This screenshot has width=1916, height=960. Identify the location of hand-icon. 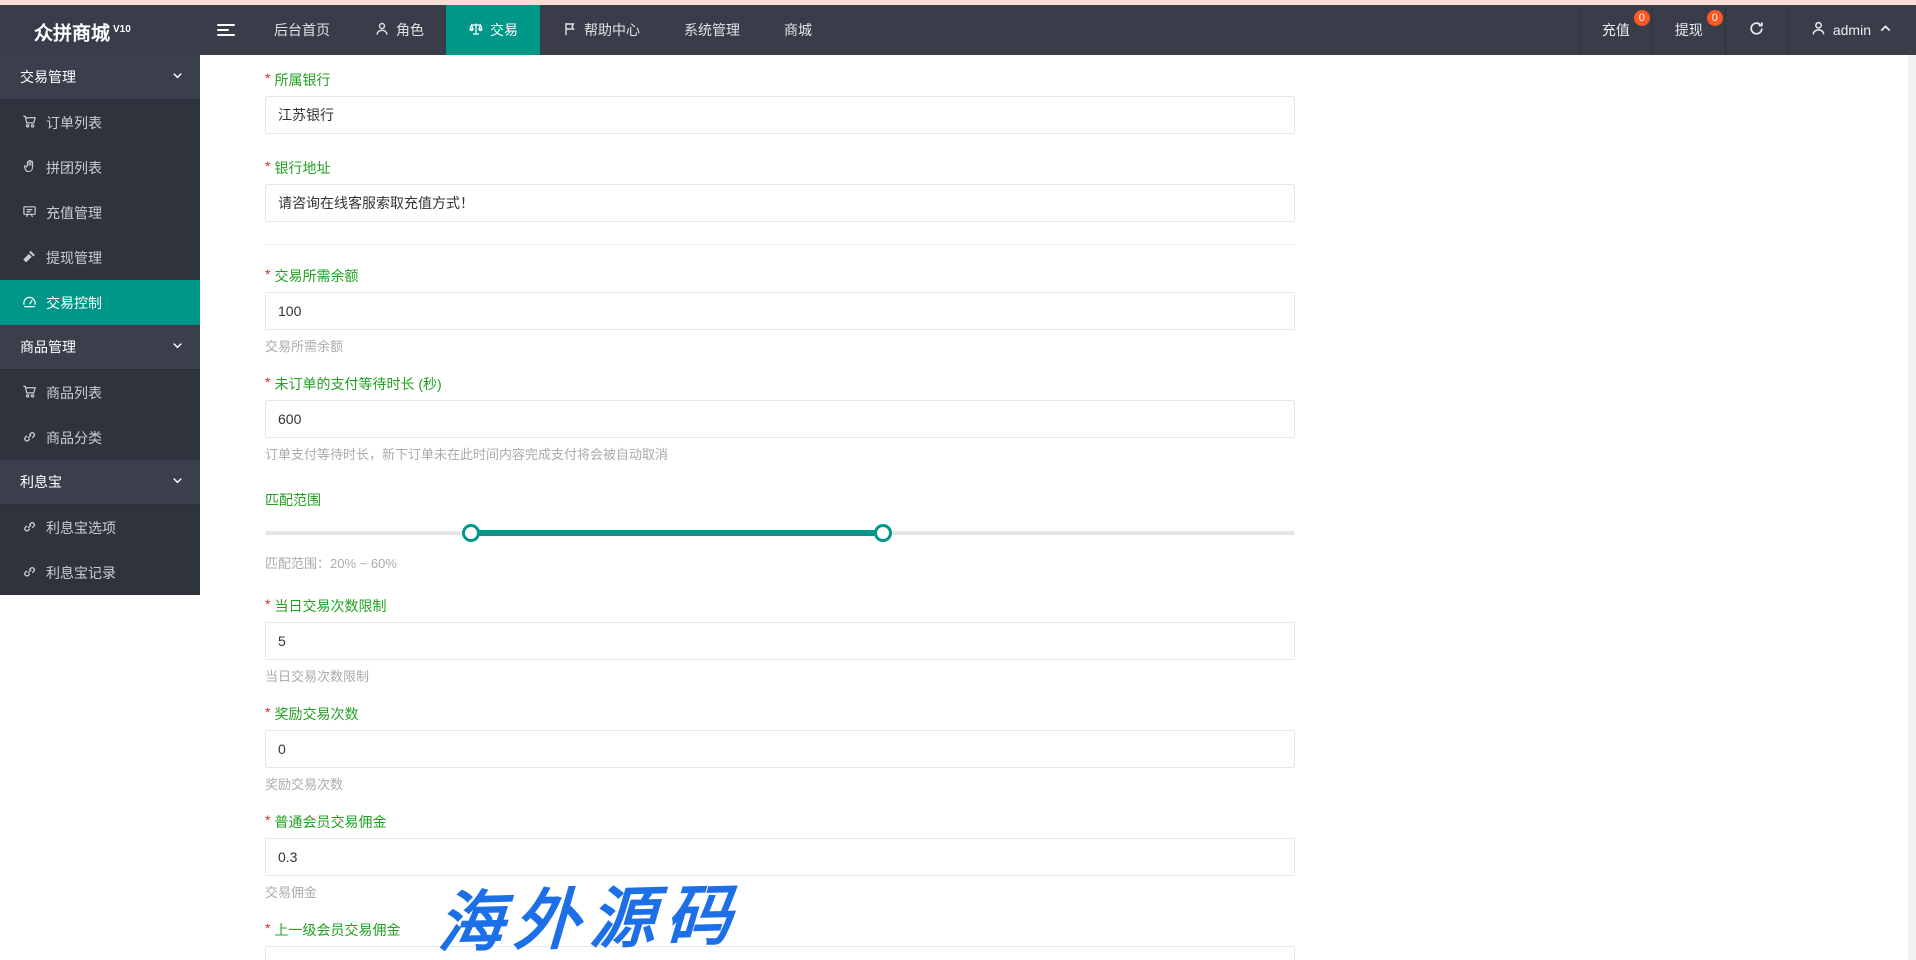
(29, 168).